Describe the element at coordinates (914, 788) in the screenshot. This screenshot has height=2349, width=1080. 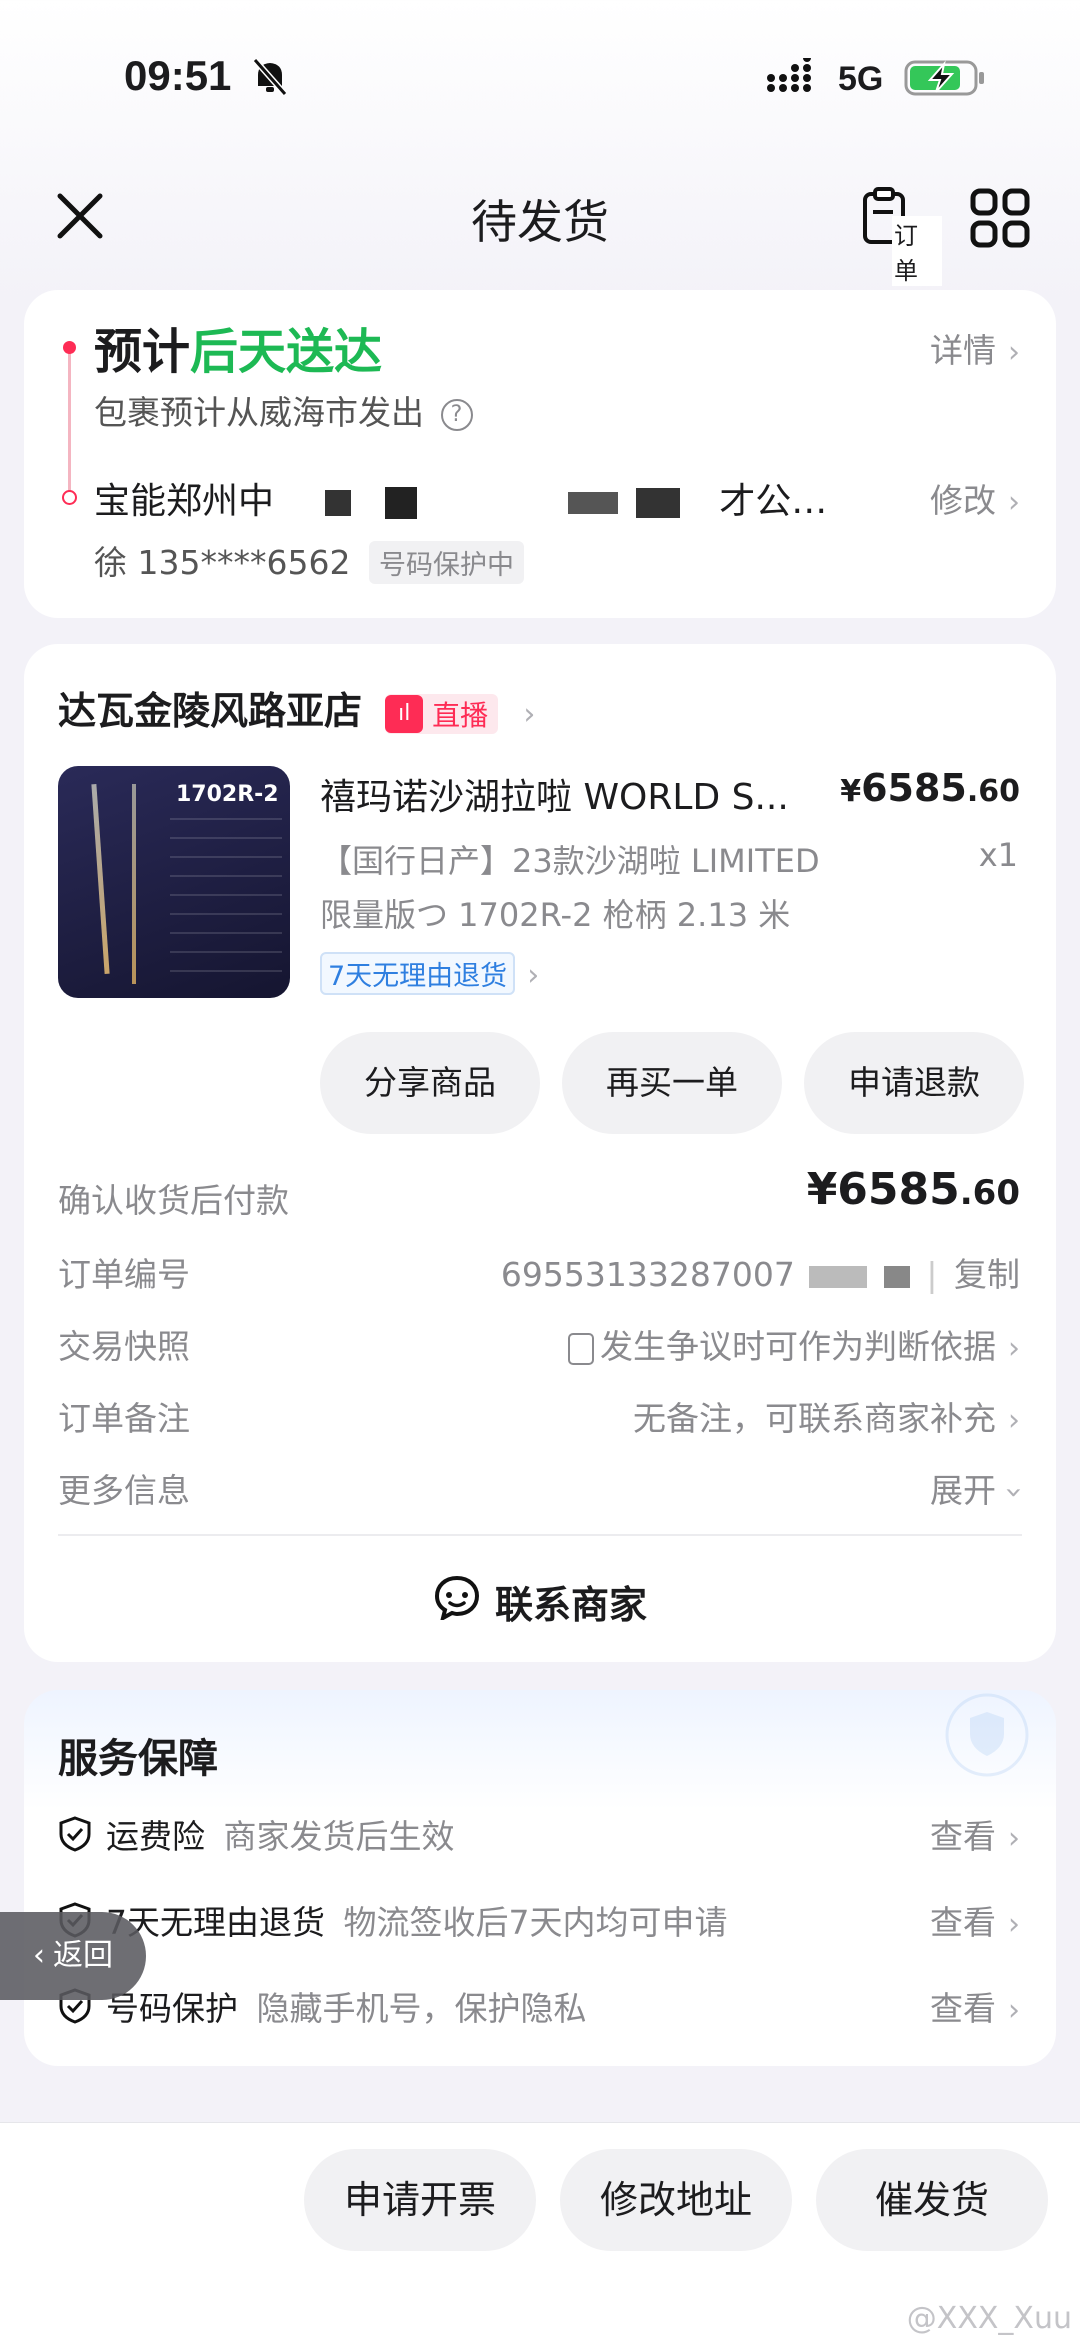
I see `price-int: 6585` at that location.